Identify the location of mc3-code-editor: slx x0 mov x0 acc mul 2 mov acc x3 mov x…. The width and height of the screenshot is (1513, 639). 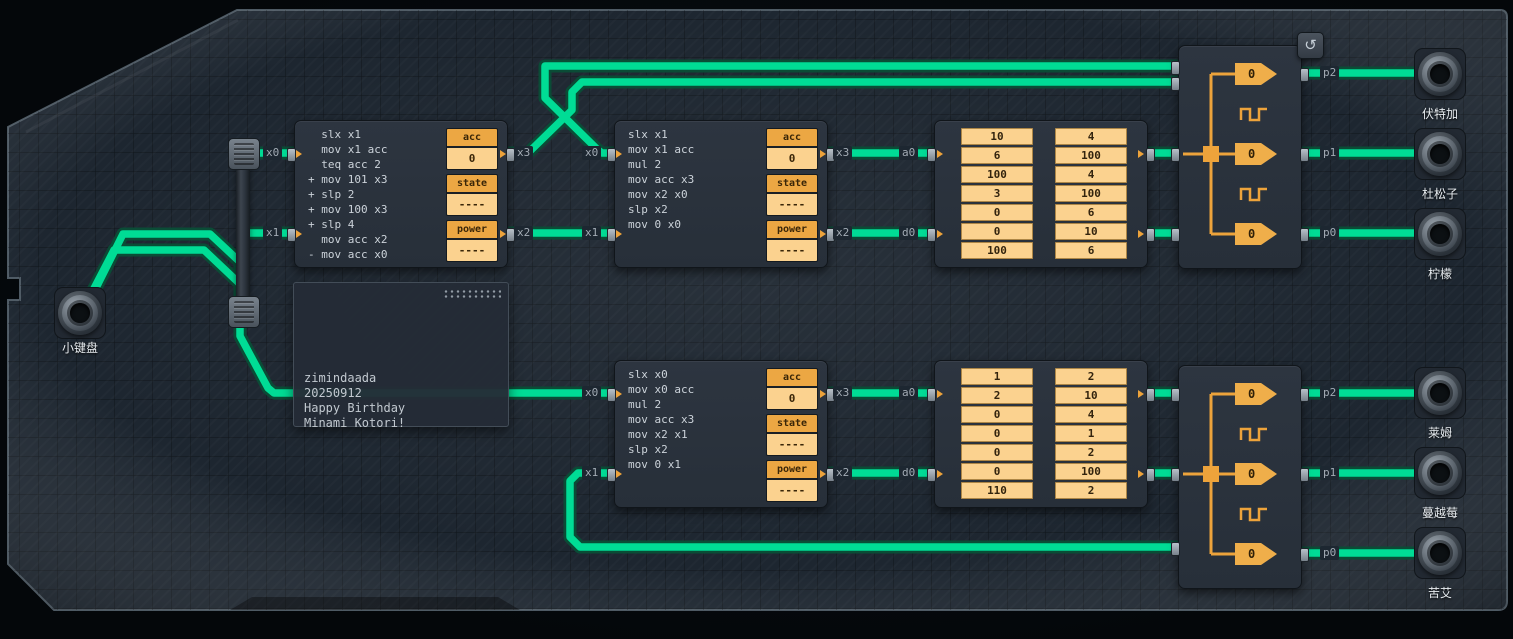
(661, 419).